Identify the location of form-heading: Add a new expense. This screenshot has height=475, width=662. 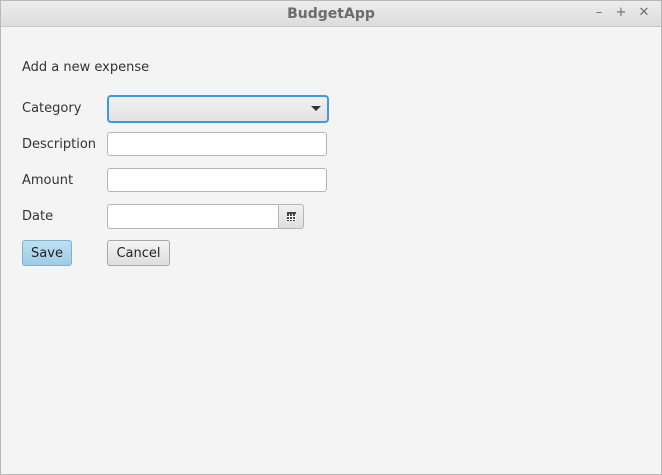
(86, 67).